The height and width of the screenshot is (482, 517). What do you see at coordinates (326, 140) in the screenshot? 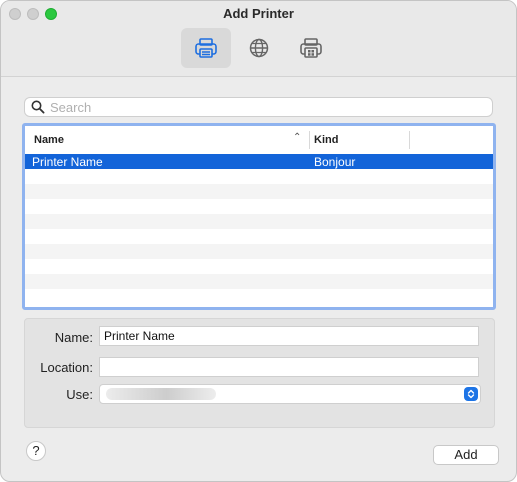
I see `column-header-kind: Kind` at bounding box center [326, 140].